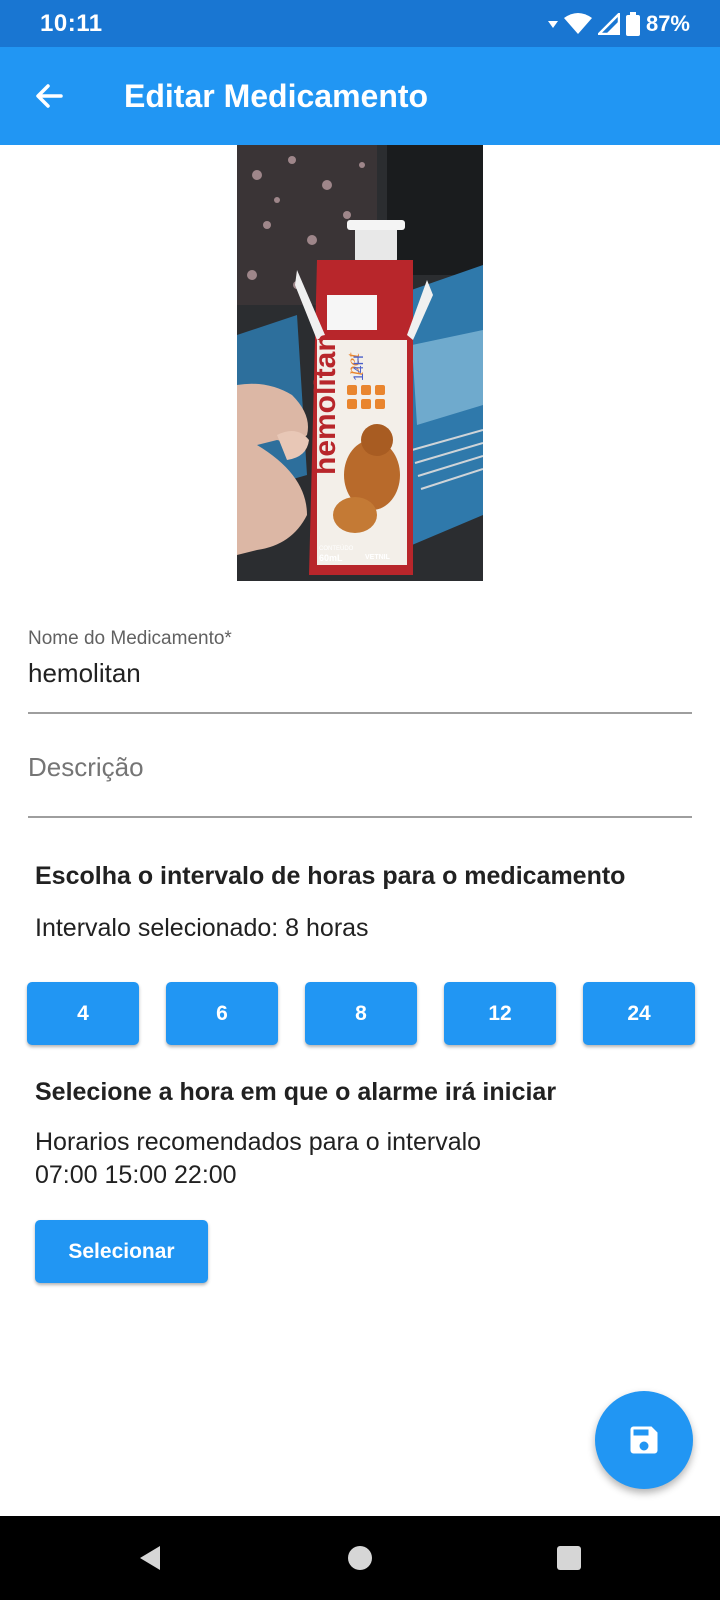  What do you see at coordinates (577, 23) in the screenshot?
I see `wifi-icon` at bounding box center [577, 23].